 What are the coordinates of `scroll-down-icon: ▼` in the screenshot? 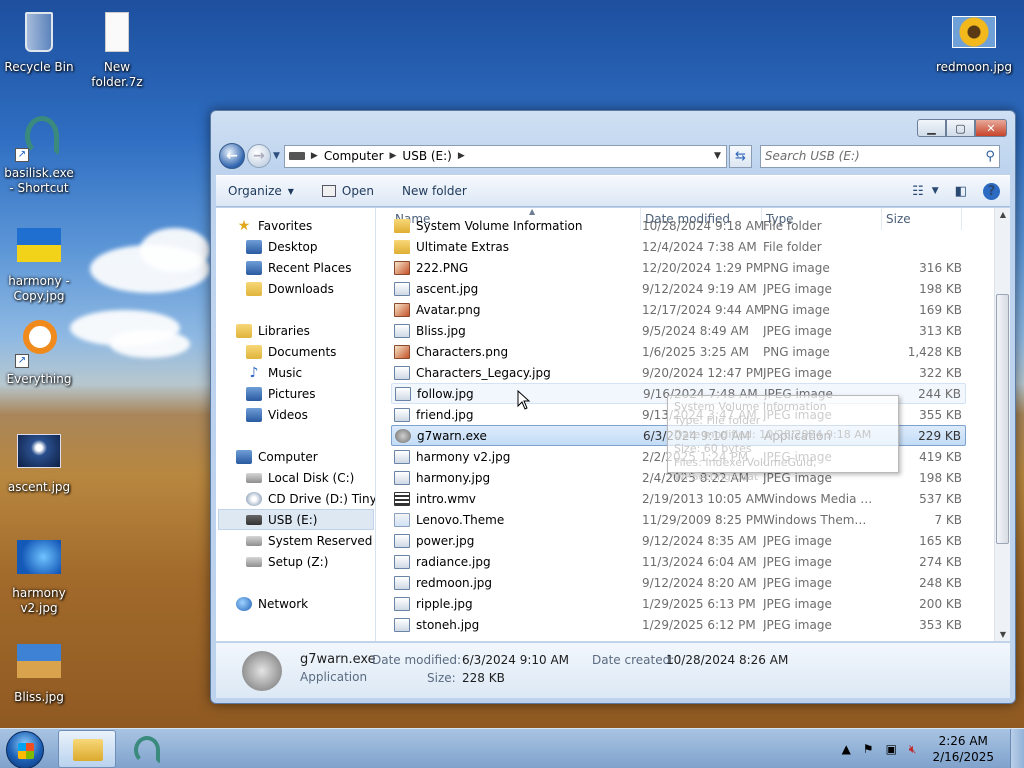 It's located at (1003, 634).